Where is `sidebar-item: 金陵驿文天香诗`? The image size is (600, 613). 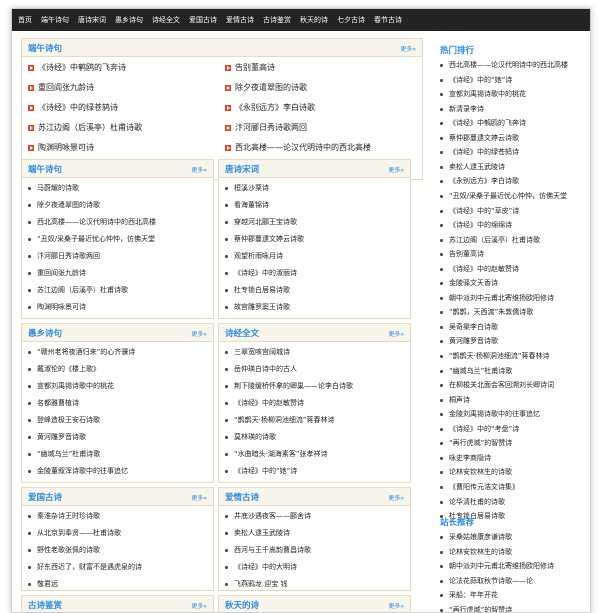
sidebar-item: 金陵驿文天香诗 is located at coordinates (515, 283).